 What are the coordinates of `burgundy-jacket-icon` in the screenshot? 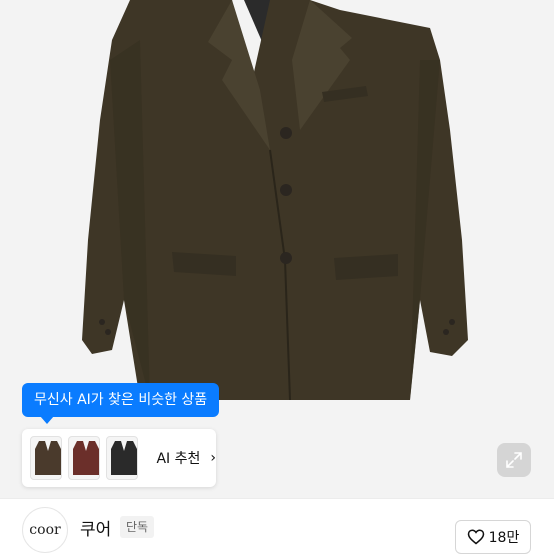 It's located at (86, 458).